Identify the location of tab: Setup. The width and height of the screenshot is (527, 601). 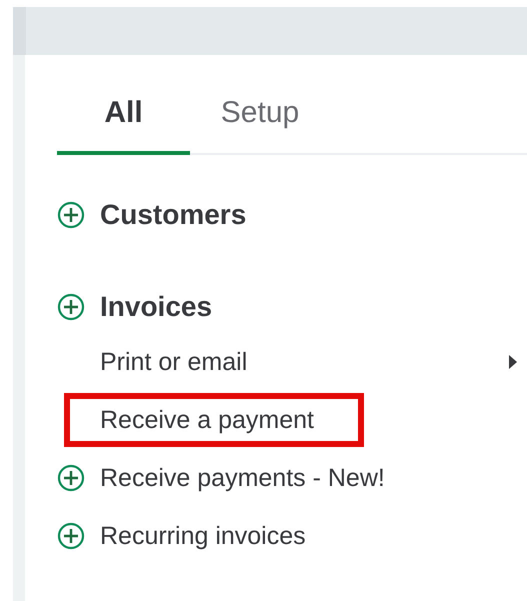
(260, 122).